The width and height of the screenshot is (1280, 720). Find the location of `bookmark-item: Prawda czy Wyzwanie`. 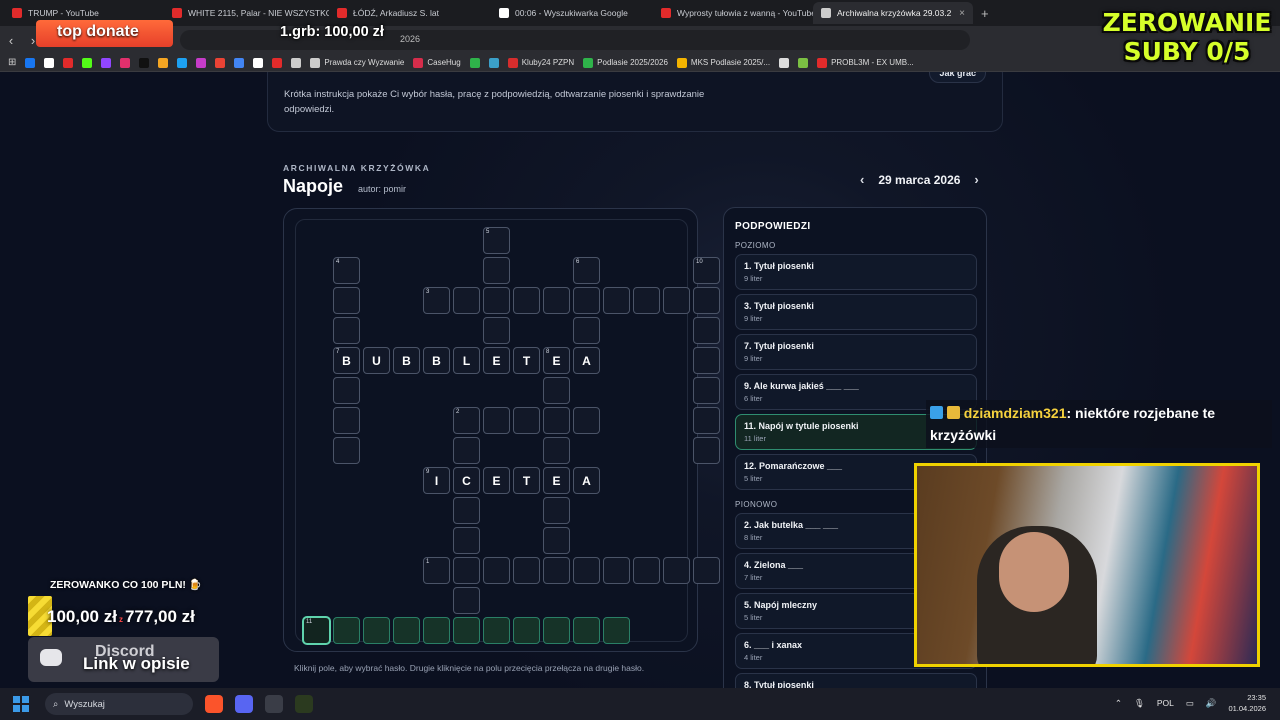

bookmark-item: Prawda czy Wyzwanie is located at coordinates (357, 62).